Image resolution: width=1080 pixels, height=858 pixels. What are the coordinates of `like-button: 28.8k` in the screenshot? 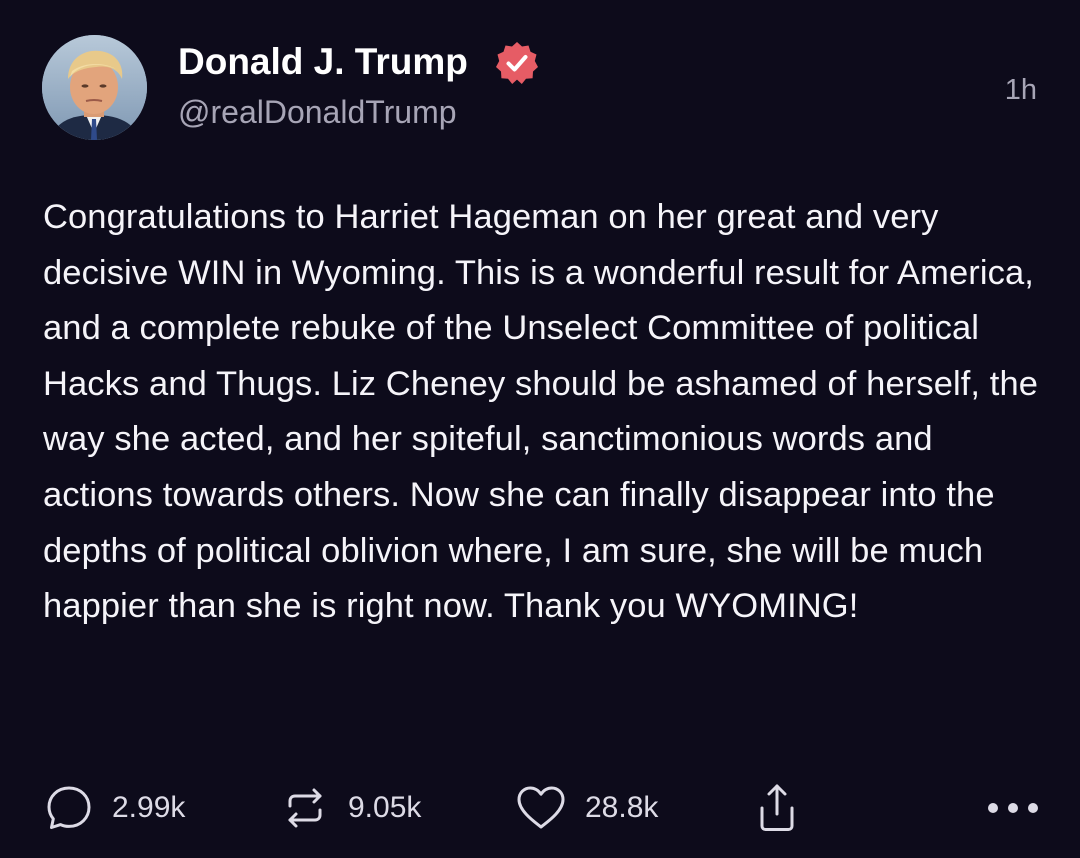 It's located at (586, 808).